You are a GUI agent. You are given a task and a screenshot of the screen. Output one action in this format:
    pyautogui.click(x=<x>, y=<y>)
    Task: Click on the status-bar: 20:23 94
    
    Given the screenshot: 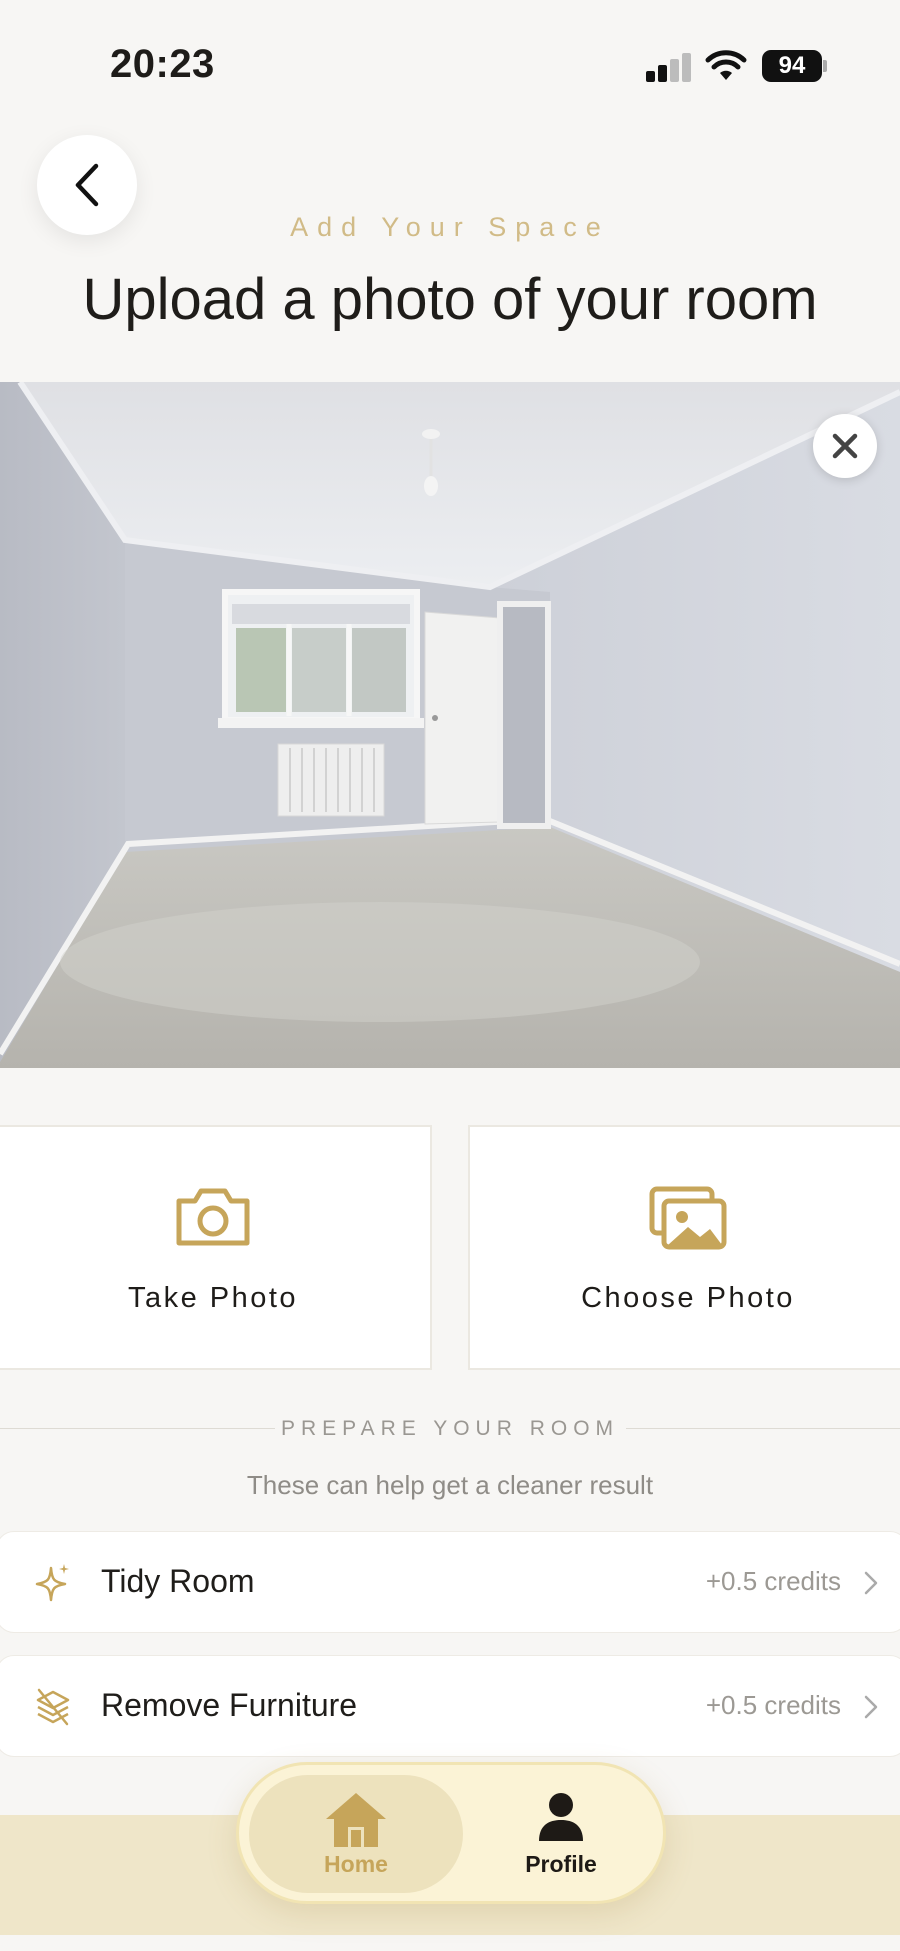 What is the action you would take?
    pyautogui.click(x=450, y=65)
    